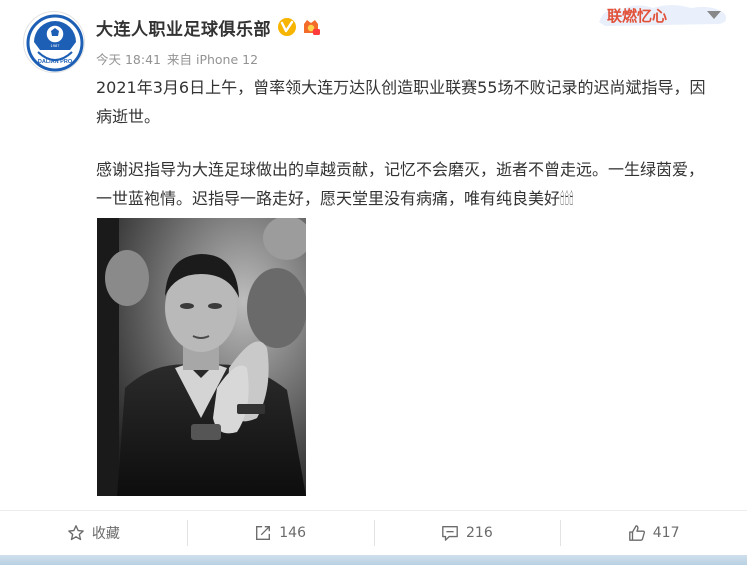  I want to click on action-bar: 收藏 146 216 417, so click(373, 533).